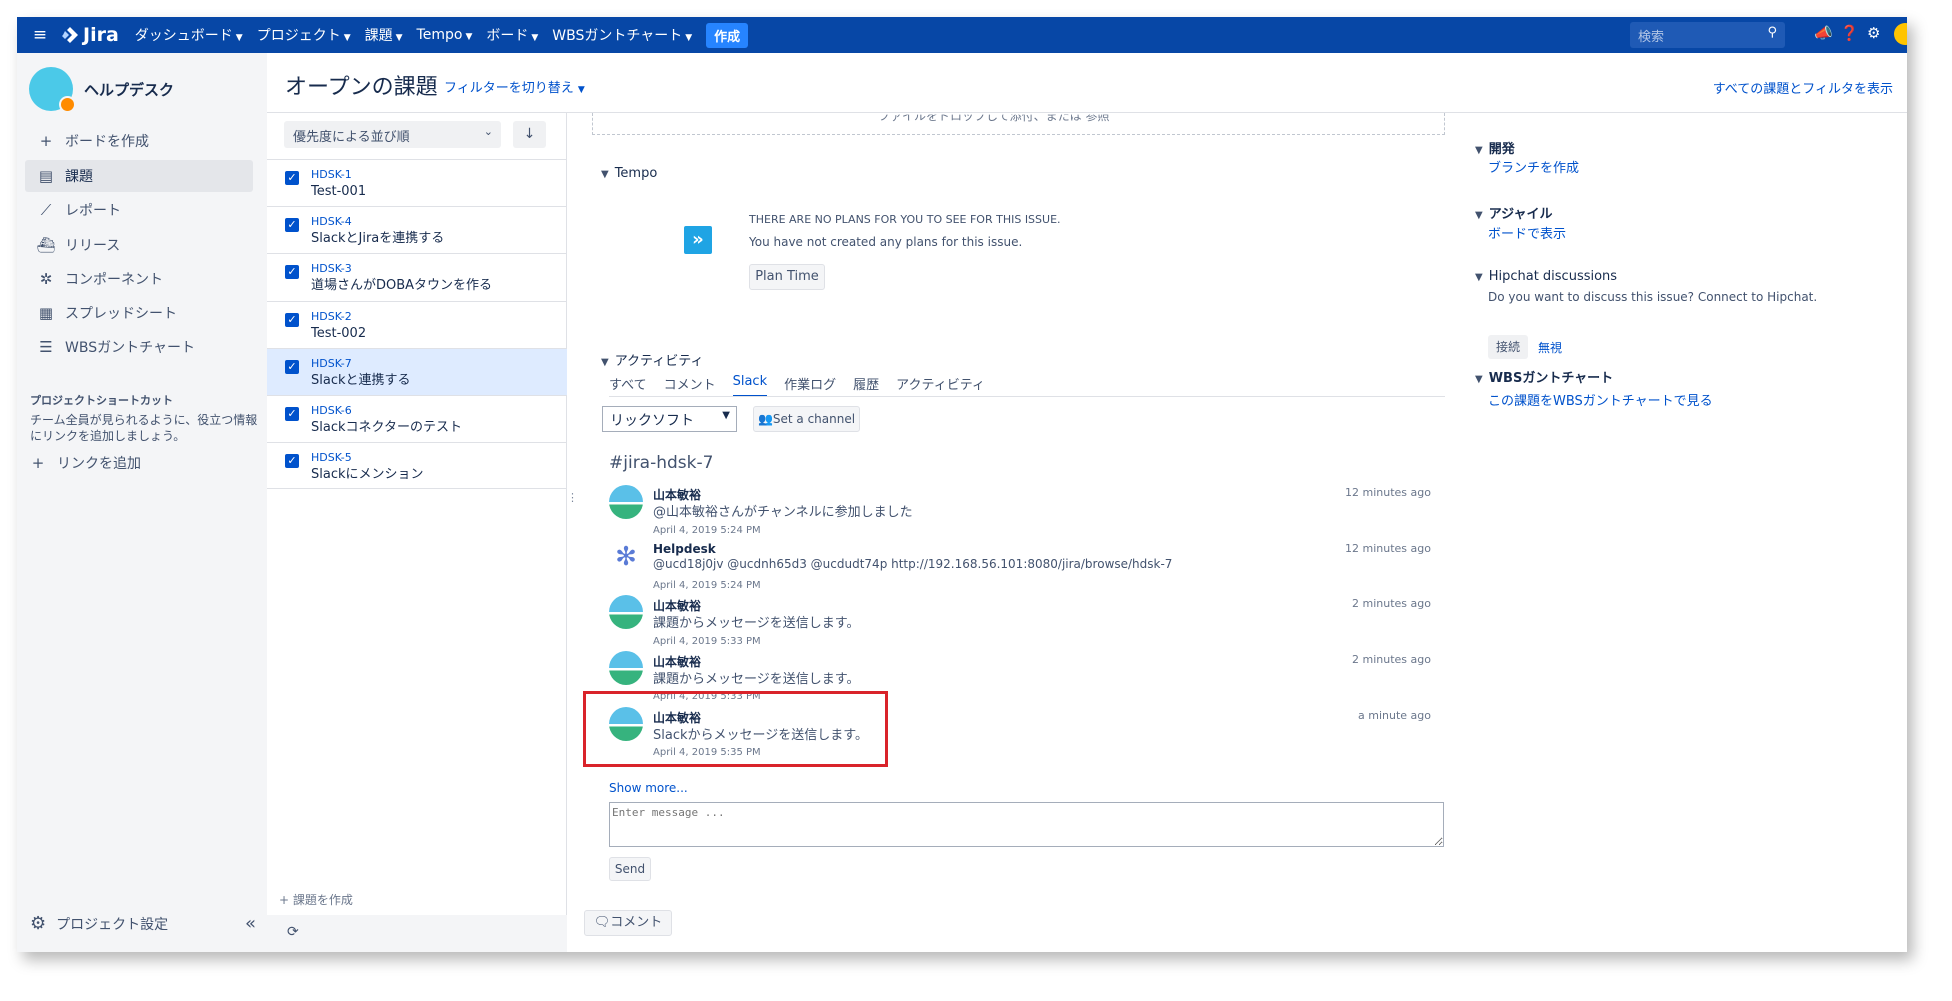 The height and width of the screenshot is (1001, 1952). What do you see at coordinates (1550, 347) in the screenshot?
I see `hipchat-ignore-link: 無視` at bounding box center [1550, 347].